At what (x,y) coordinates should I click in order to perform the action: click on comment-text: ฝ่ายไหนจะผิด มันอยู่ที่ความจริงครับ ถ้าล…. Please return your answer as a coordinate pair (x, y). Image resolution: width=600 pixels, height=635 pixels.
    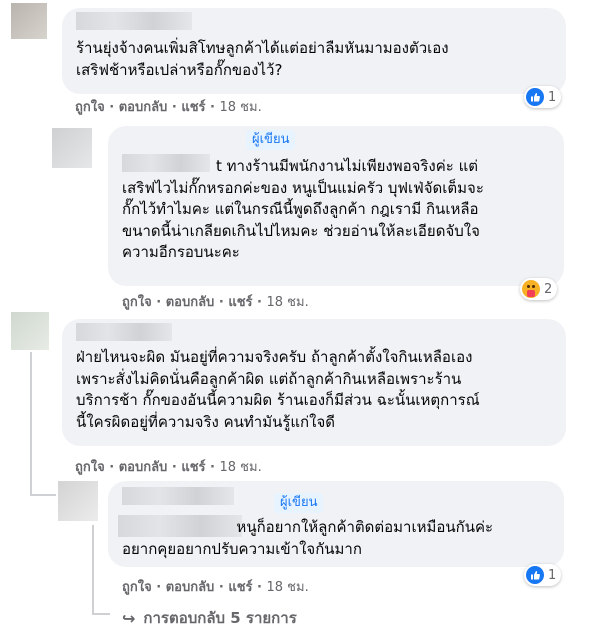
    Looking at the image, I should click on (278, 389).